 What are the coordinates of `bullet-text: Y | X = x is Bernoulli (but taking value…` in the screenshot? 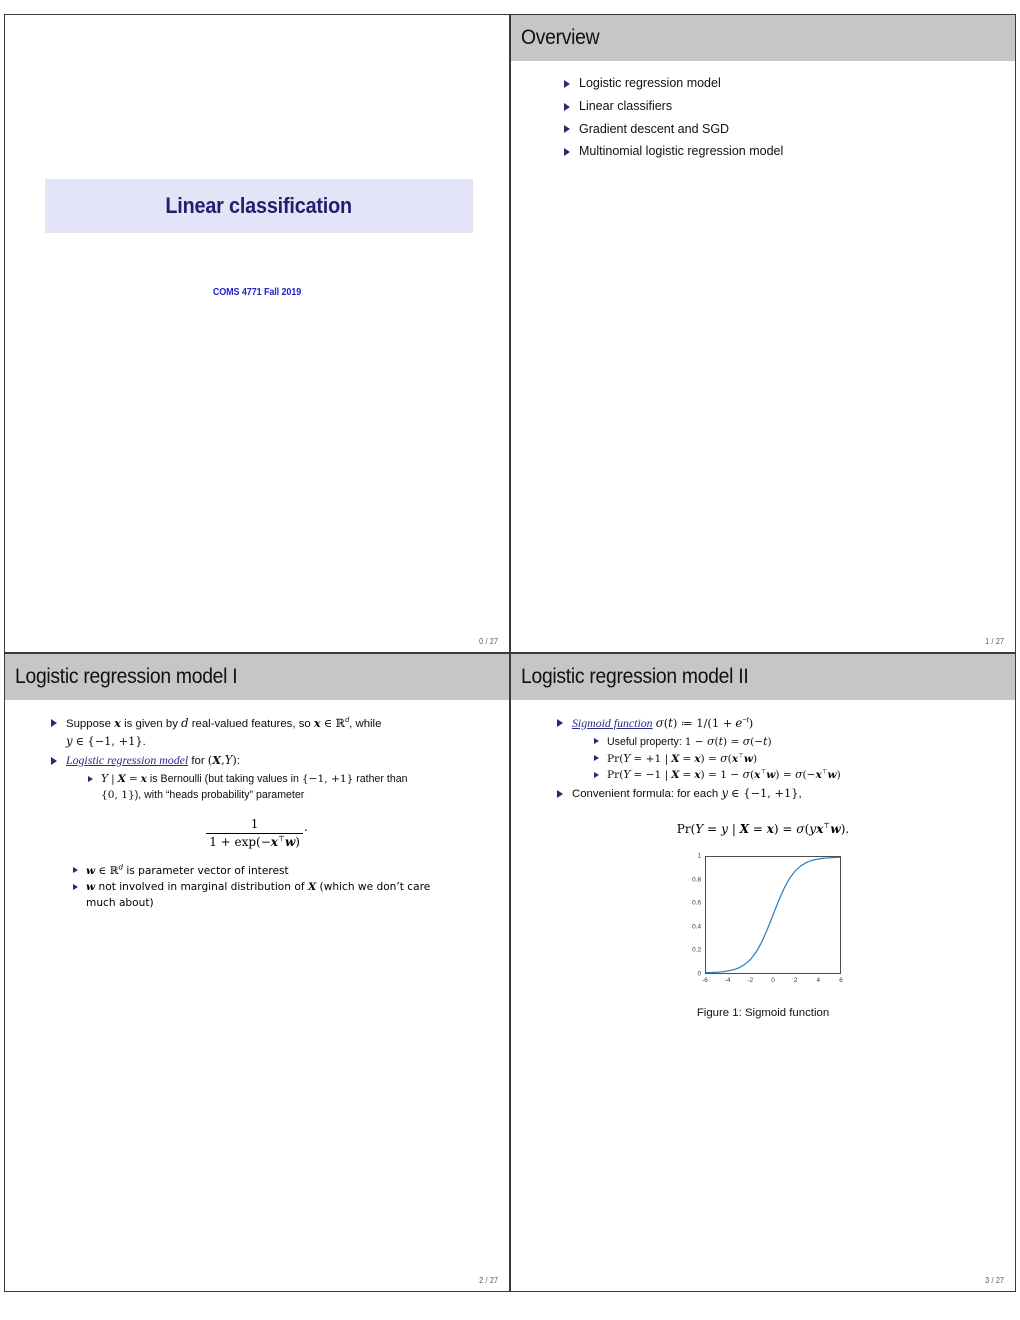 It's located at (254, 786).